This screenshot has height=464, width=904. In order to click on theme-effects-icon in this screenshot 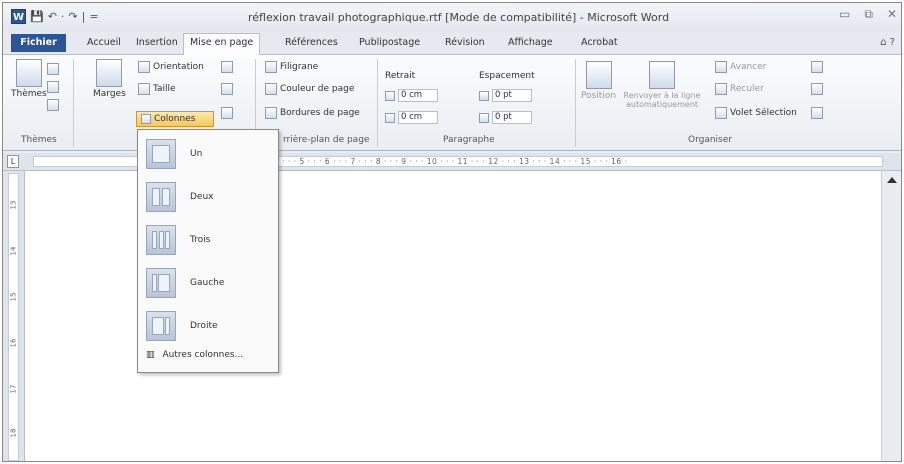, I will do `click(53, 105)`.